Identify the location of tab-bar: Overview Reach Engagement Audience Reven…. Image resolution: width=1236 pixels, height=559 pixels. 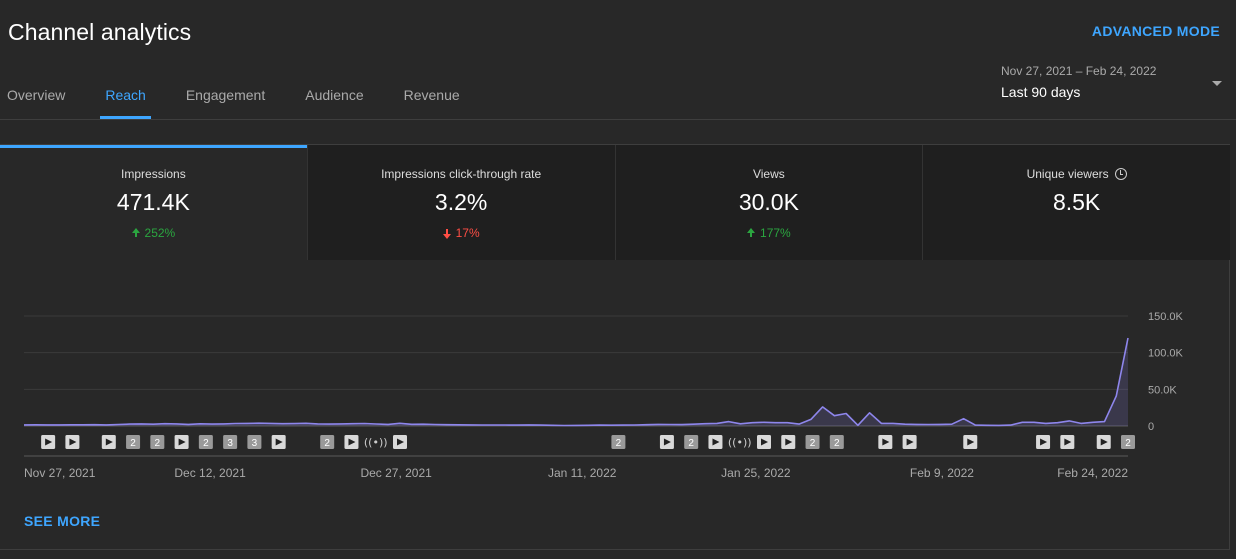
(246, 99).